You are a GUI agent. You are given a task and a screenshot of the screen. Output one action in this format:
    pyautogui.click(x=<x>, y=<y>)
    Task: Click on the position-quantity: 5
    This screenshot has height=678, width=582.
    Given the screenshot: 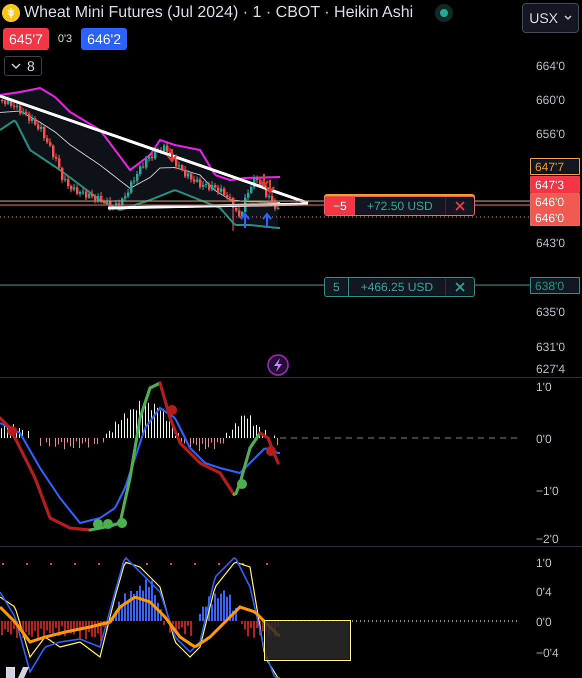 What is the action you would take?
    pyautogui.click(x=337, y=287)
    